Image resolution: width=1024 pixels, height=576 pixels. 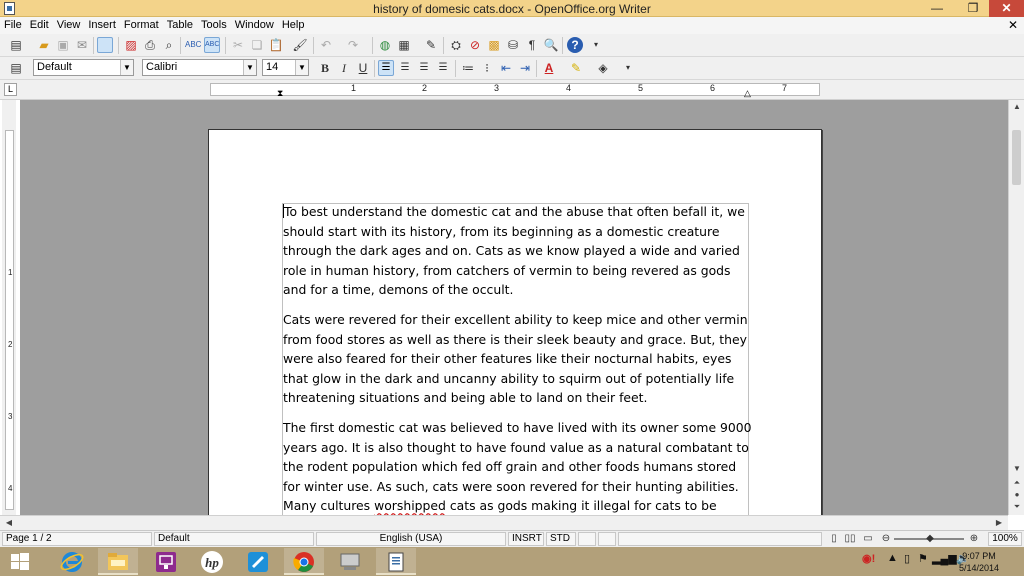 What do you see at coordinates (603, 68) in the screenshot?
I see `background-color-icon: ◈` at bounding box center [603, 68].